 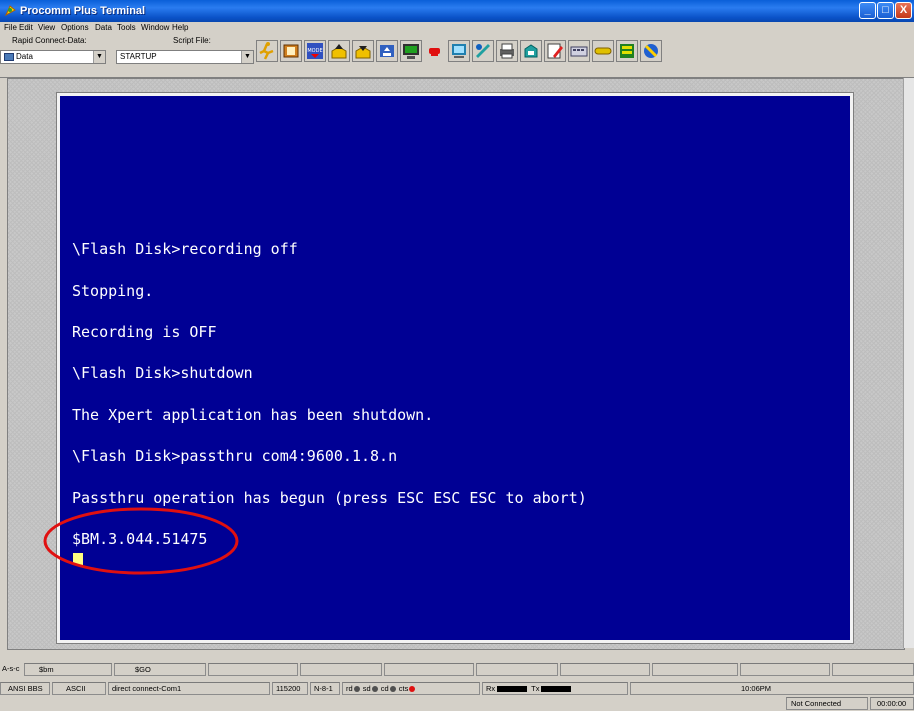 What do you see at coordinates (349, 688) in the screenshot?
I see `rd-label: rd` at bounding box center [349, 688].